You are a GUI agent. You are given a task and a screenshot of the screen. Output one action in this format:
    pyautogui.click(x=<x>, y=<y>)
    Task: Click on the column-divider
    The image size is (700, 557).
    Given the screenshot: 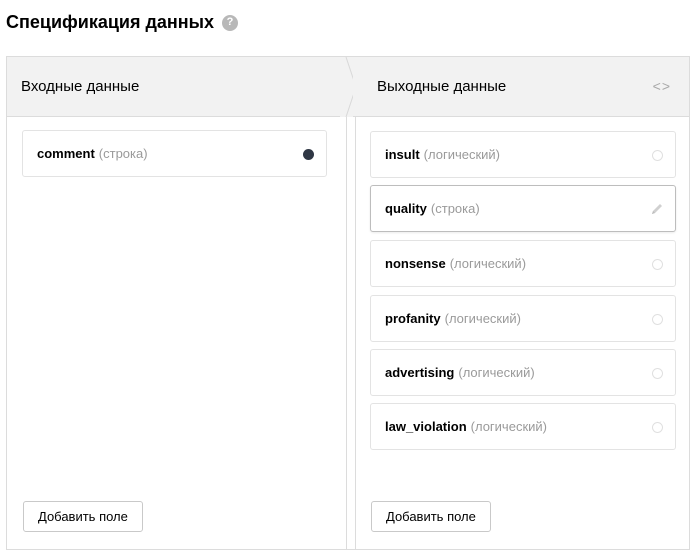 What is the action you would take?
    pyautogui.click(x=351, y=333)
    